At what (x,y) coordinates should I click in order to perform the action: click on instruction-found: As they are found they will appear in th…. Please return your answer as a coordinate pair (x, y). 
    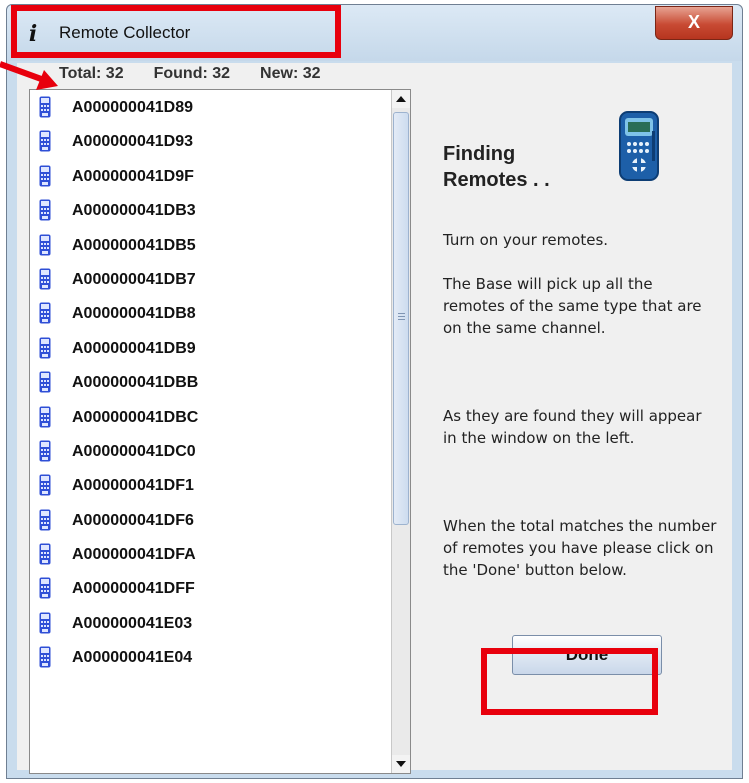
    Looking at the image, I should click on (572, 427).